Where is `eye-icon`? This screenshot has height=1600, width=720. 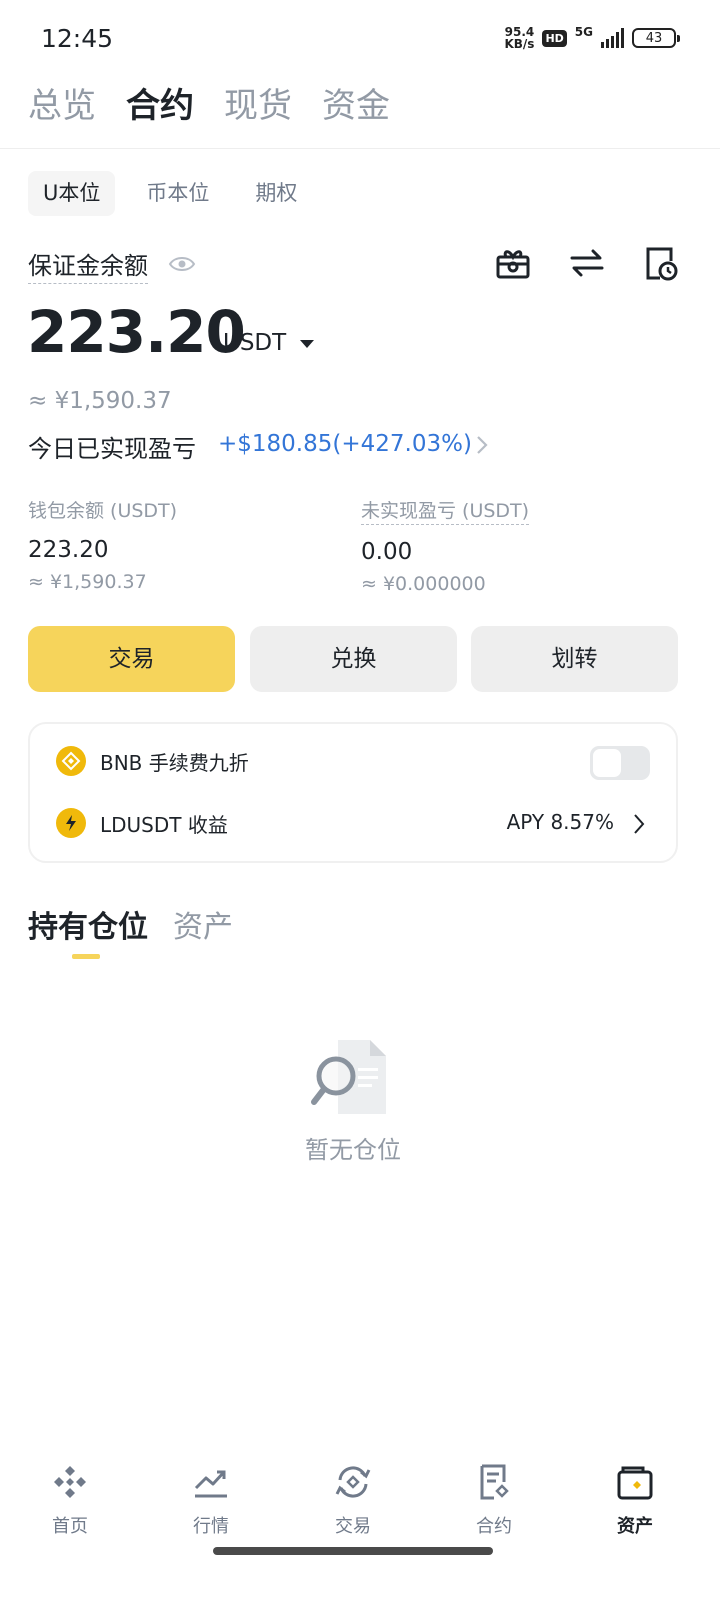
eye-icon is located at coordinates (182, 264).